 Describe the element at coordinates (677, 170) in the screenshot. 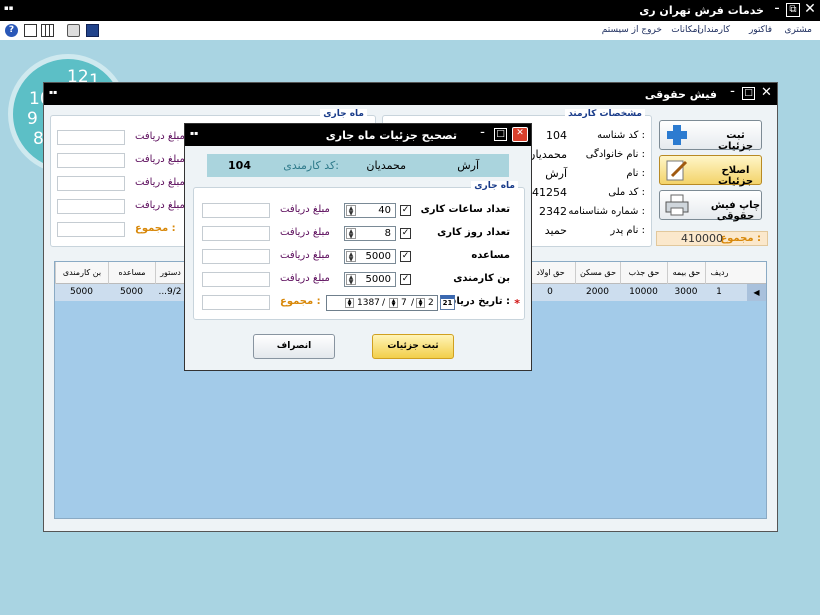

I see `edit-icon` at that location.